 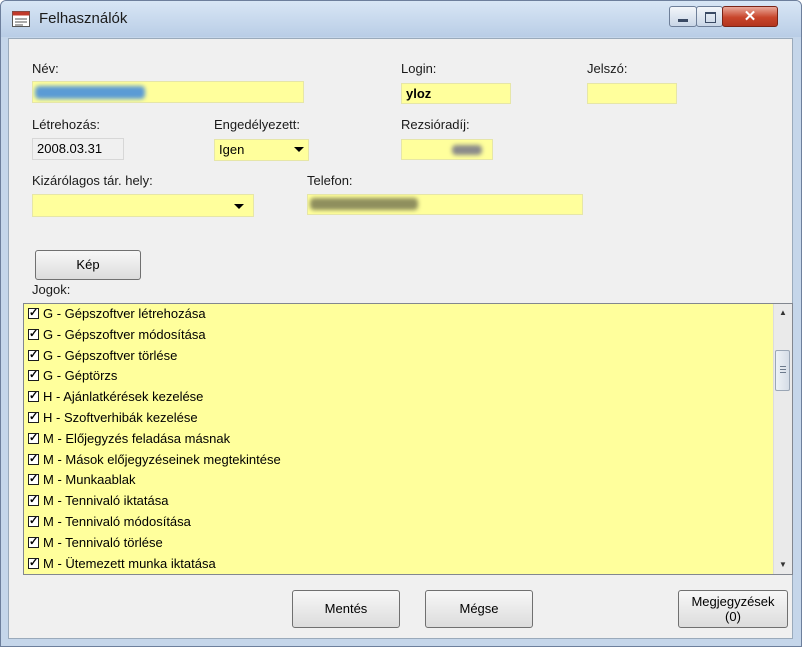 What do you see at coordinates (456, 93) in the screenshot?
I see `login-field: yloz` at bounding box center [456, 93].